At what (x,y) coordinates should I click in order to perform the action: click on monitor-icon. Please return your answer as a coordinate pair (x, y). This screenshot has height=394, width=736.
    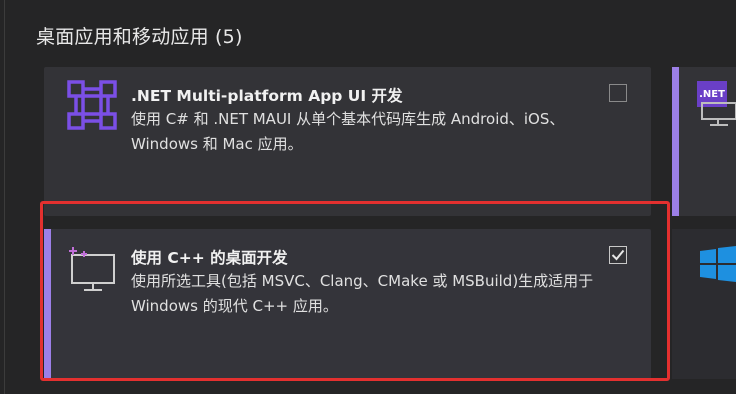
    Looking at the image, I should click on (718, 114).